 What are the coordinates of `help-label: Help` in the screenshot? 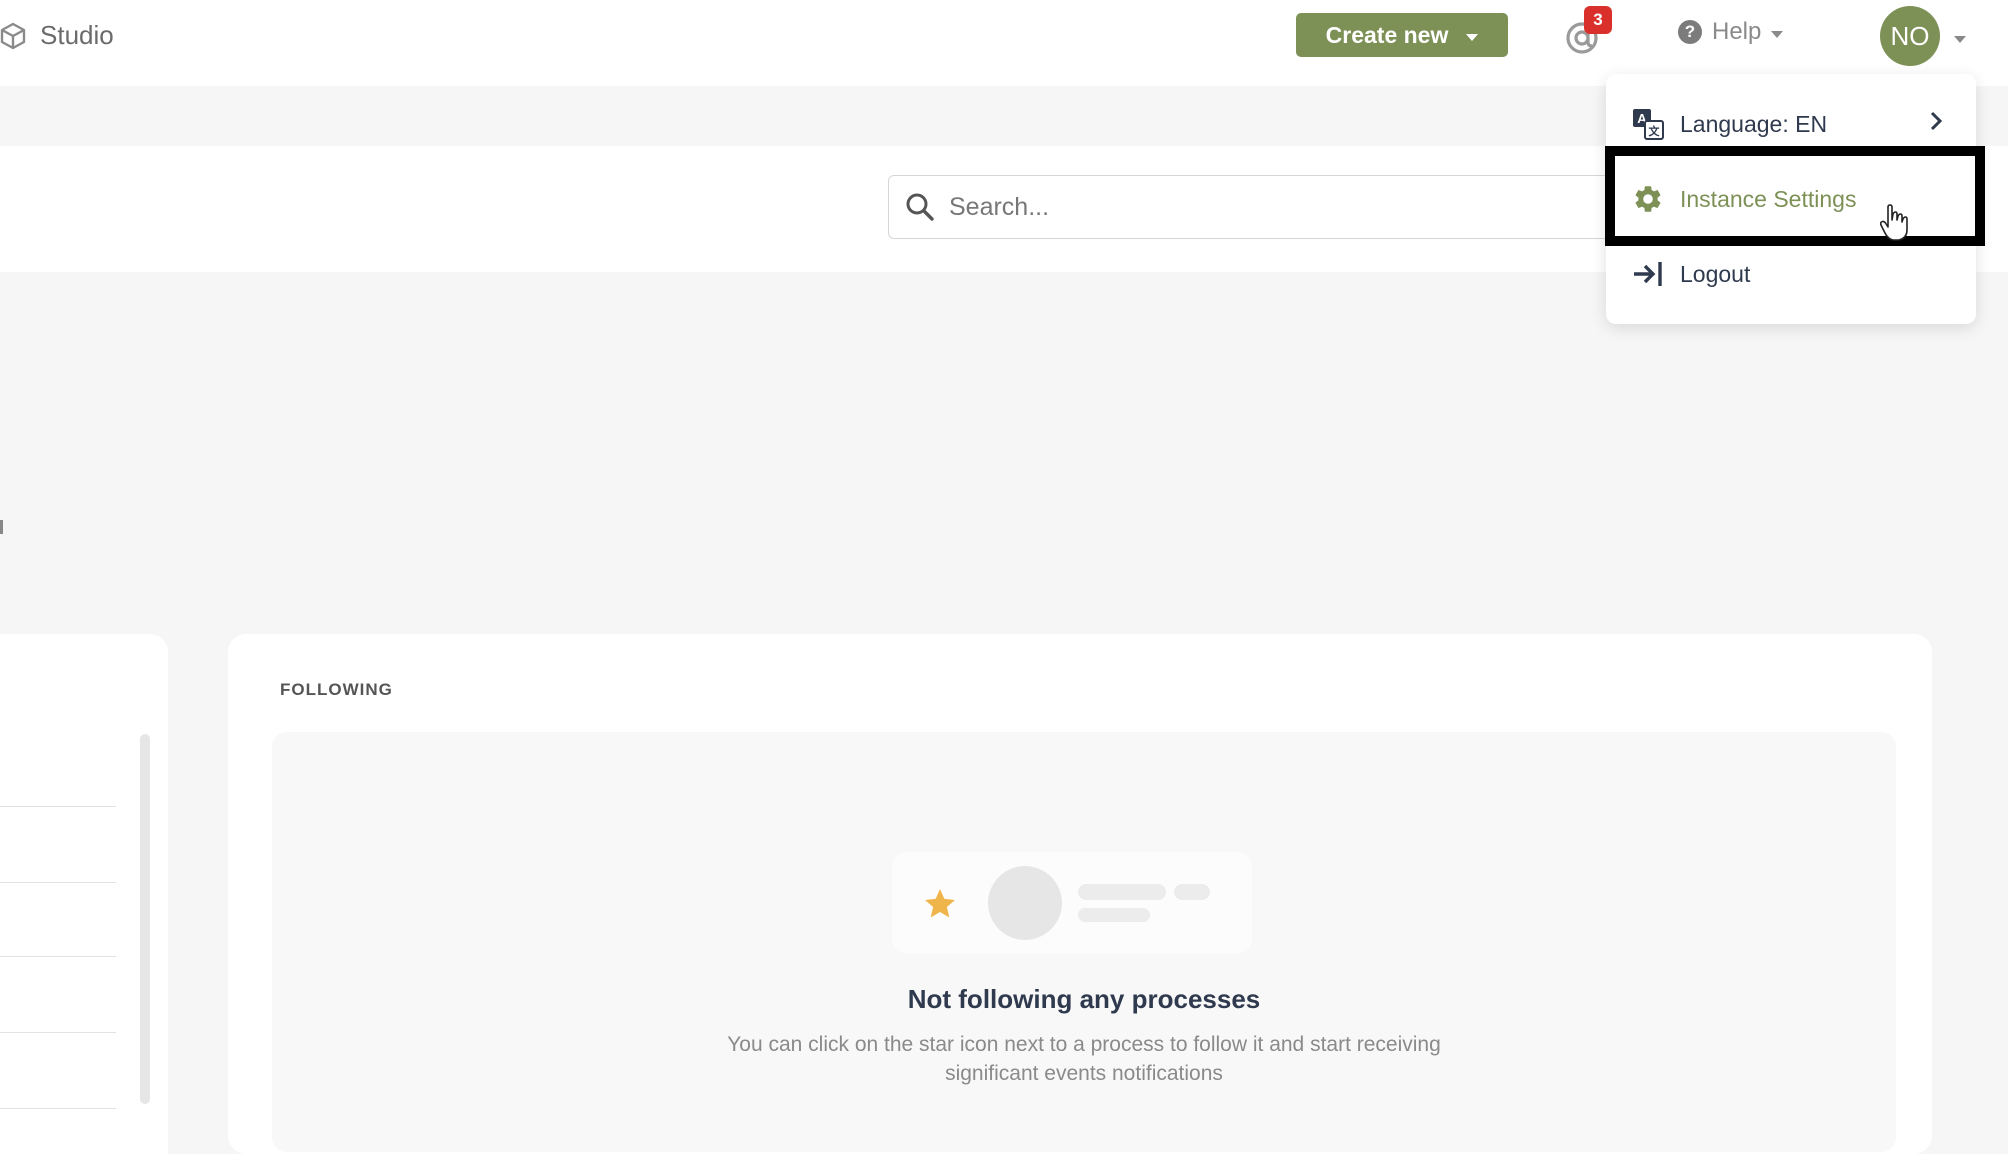 It's located at (1737, 31).